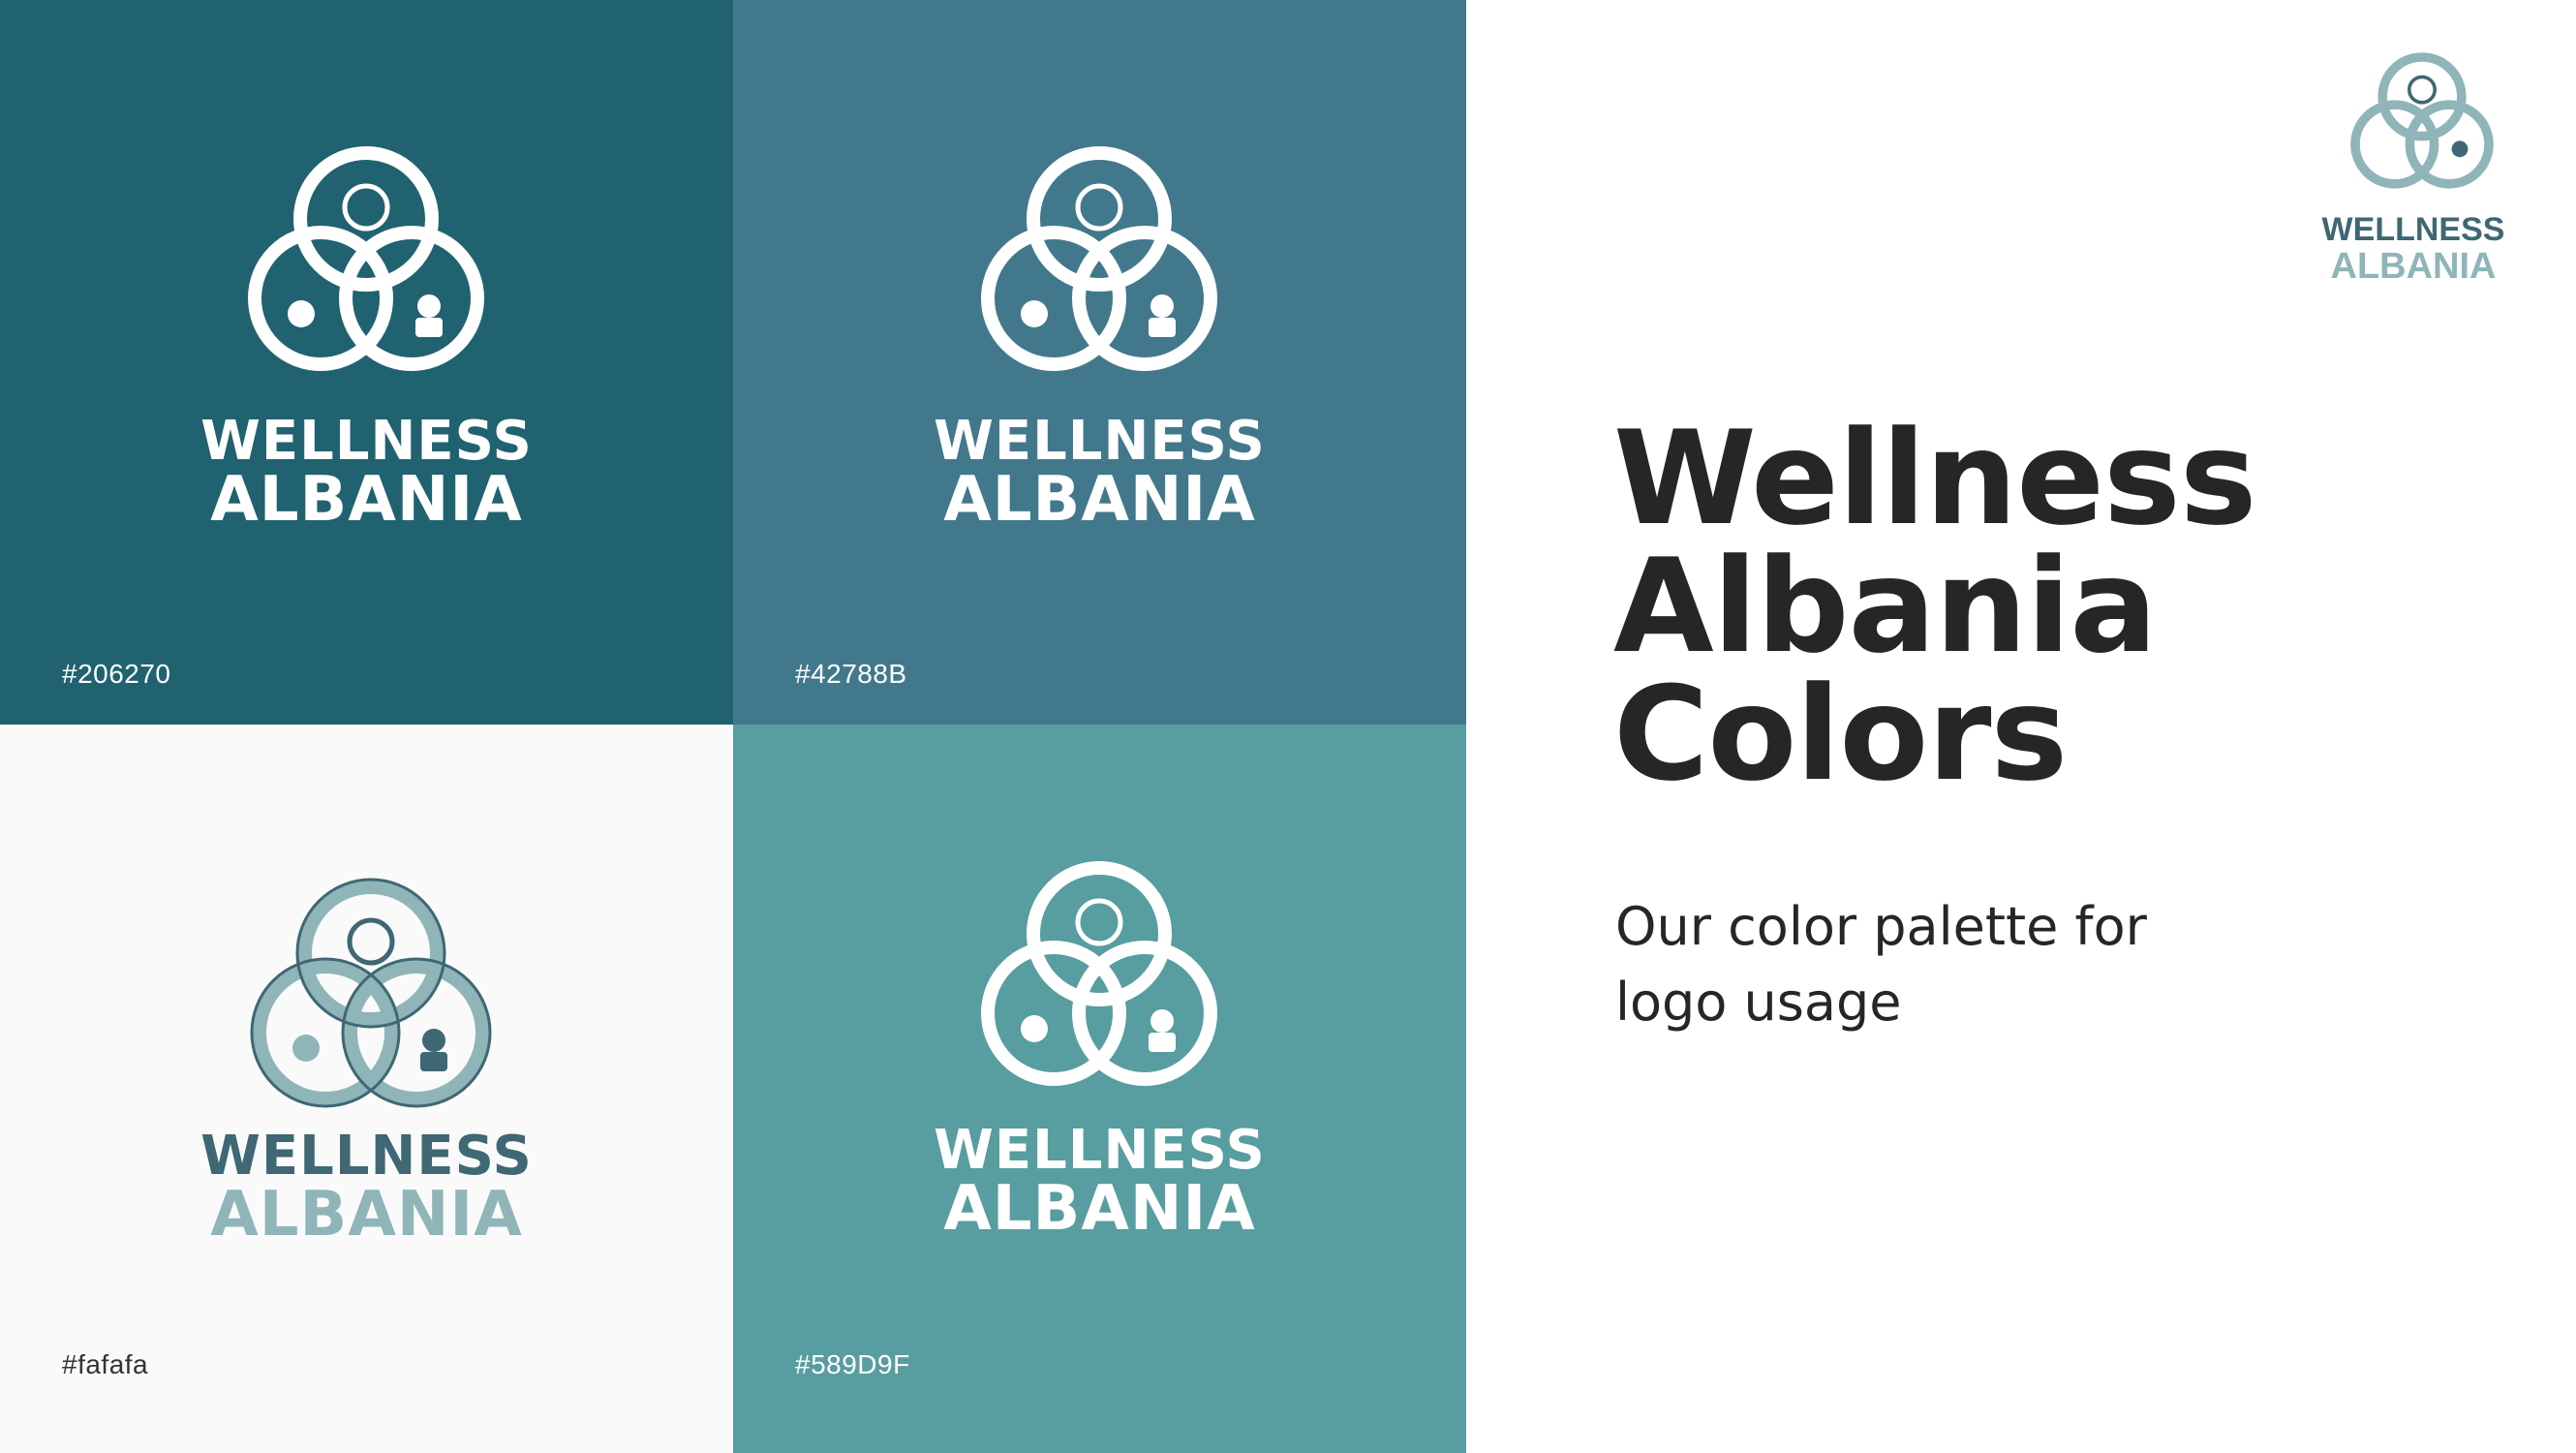 This screenshot has height=1453, width=2576. I want to click on swatch-tile-fafafa: WELLNESS ALBANIA #fafafa, so click(366, 1089).